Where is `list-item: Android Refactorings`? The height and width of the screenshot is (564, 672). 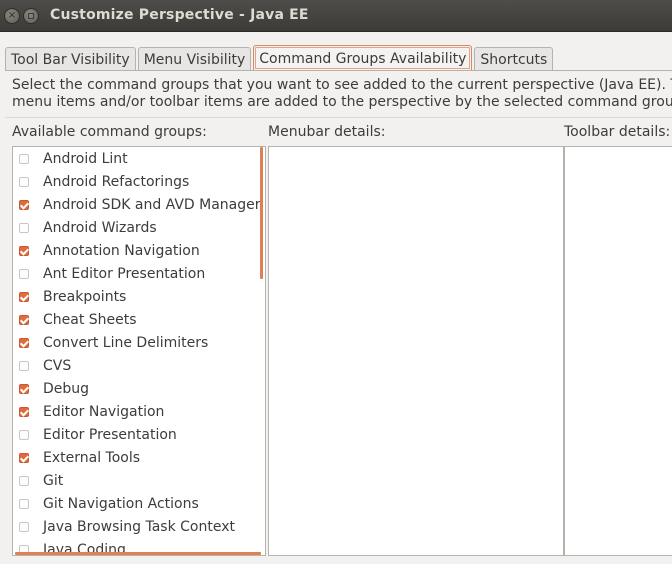 list-item: Android Refactorings is located at coordinates (137, 181).